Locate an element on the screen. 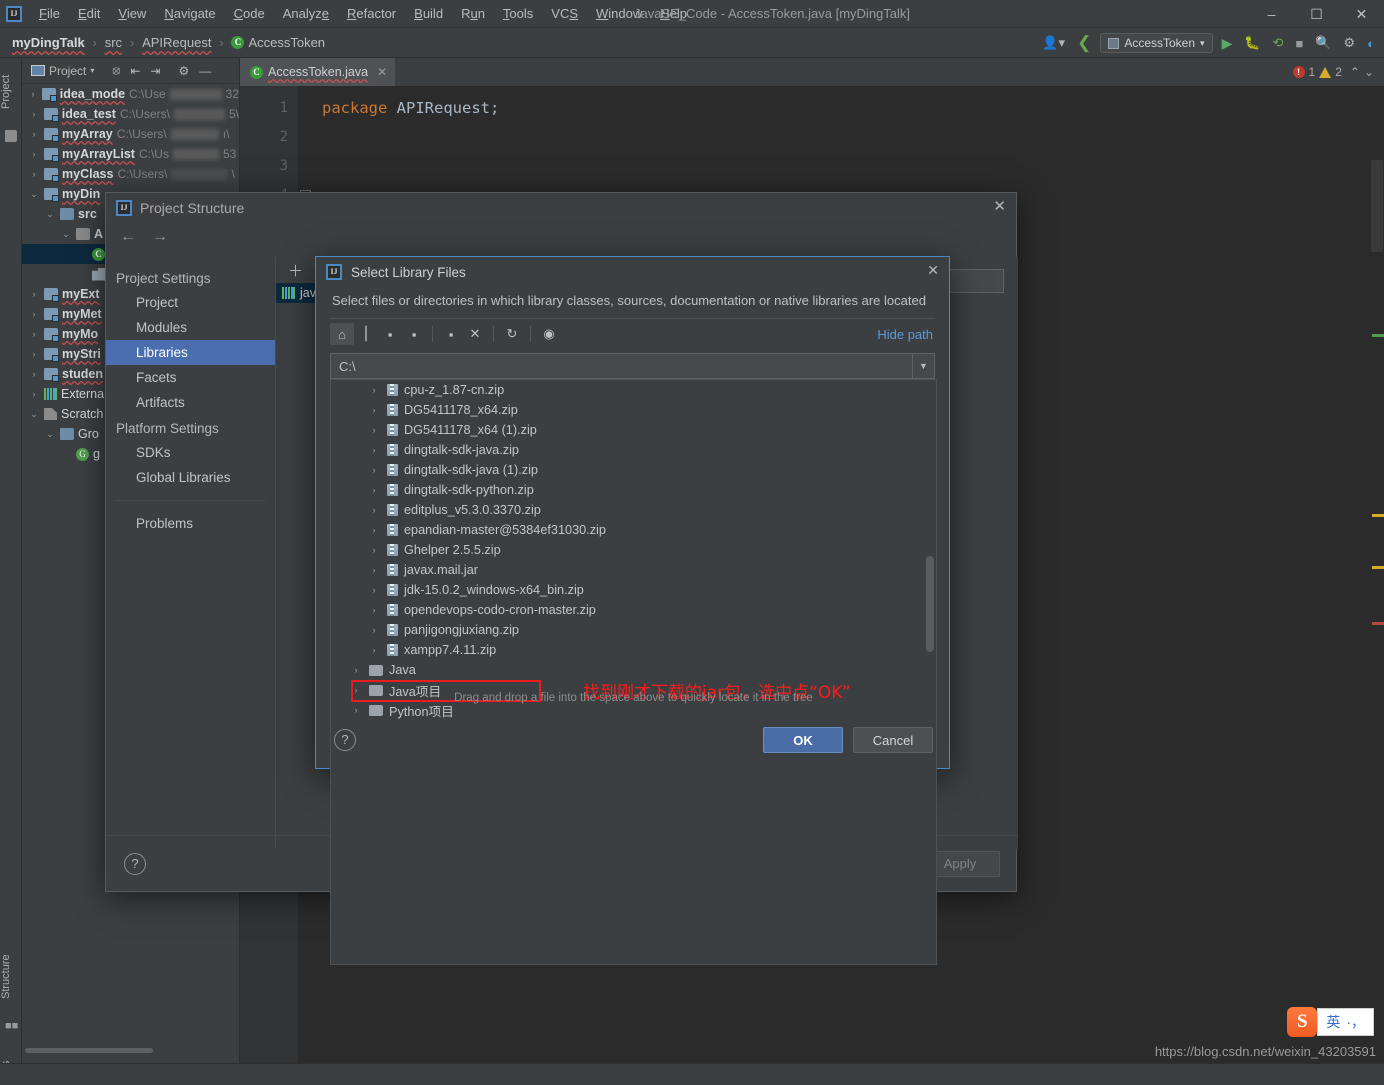 The height and width of the screenshot is (1085, 1384). menu-item-build: Build is located at coordinates (428, 13).